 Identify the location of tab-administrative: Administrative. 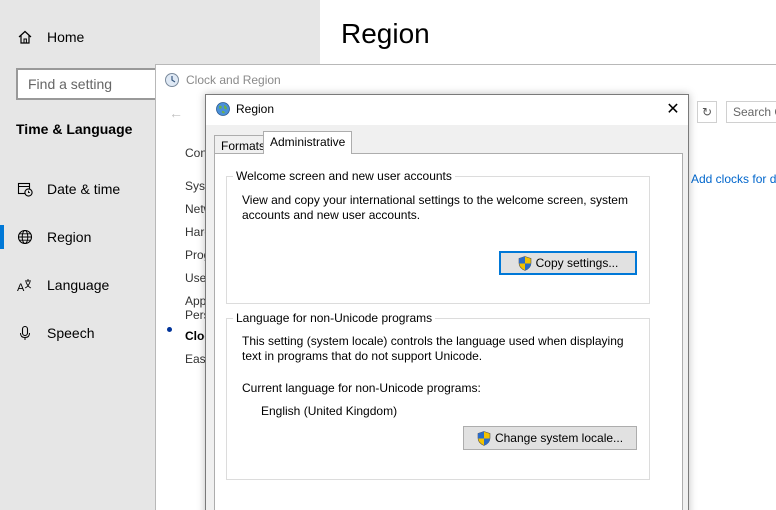
(308, 142).